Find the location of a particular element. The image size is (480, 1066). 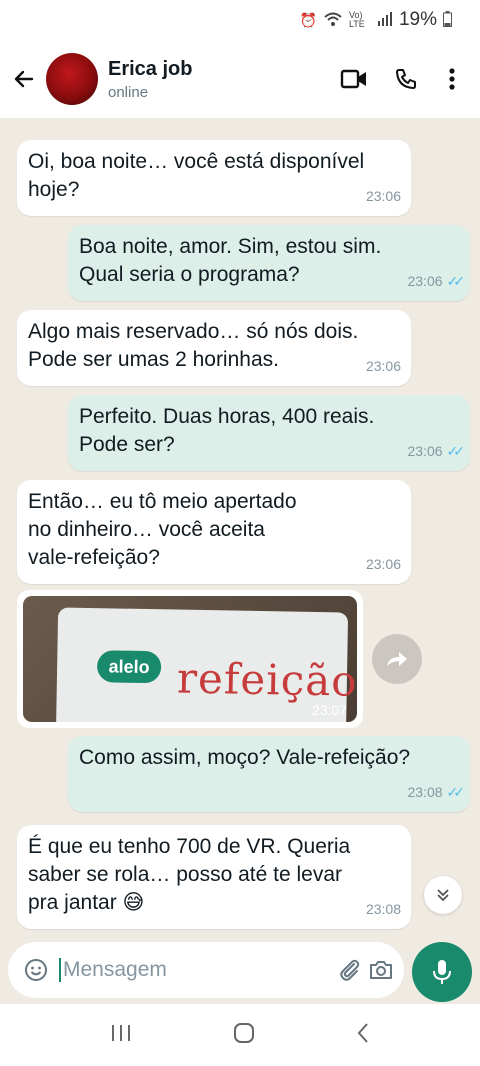

message-composer is located at coordinates (240, 973).